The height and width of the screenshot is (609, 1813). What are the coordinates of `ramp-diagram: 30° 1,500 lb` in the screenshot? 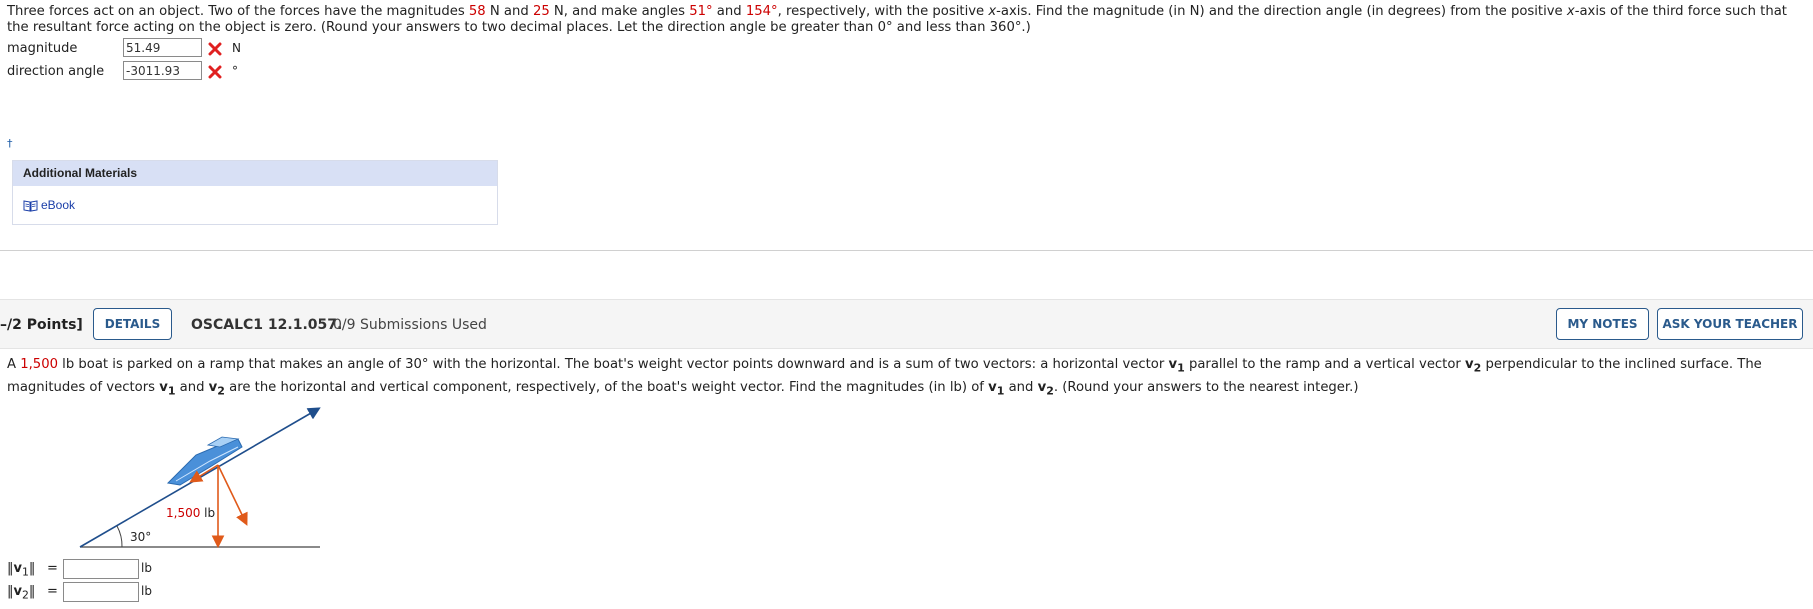 It's located at (200, 478).